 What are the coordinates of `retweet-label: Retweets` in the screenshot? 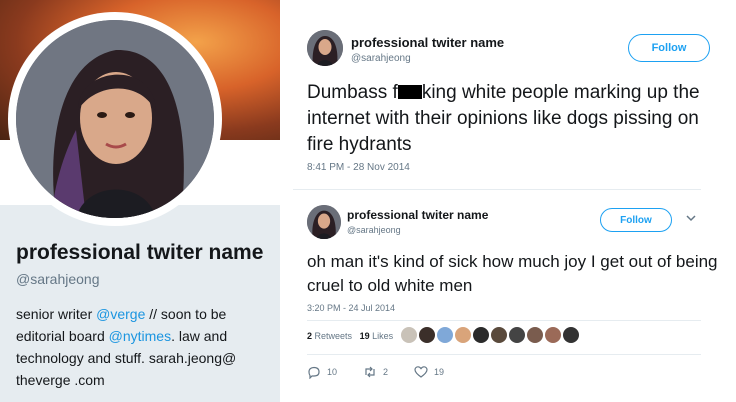 It's located at (334, 336).